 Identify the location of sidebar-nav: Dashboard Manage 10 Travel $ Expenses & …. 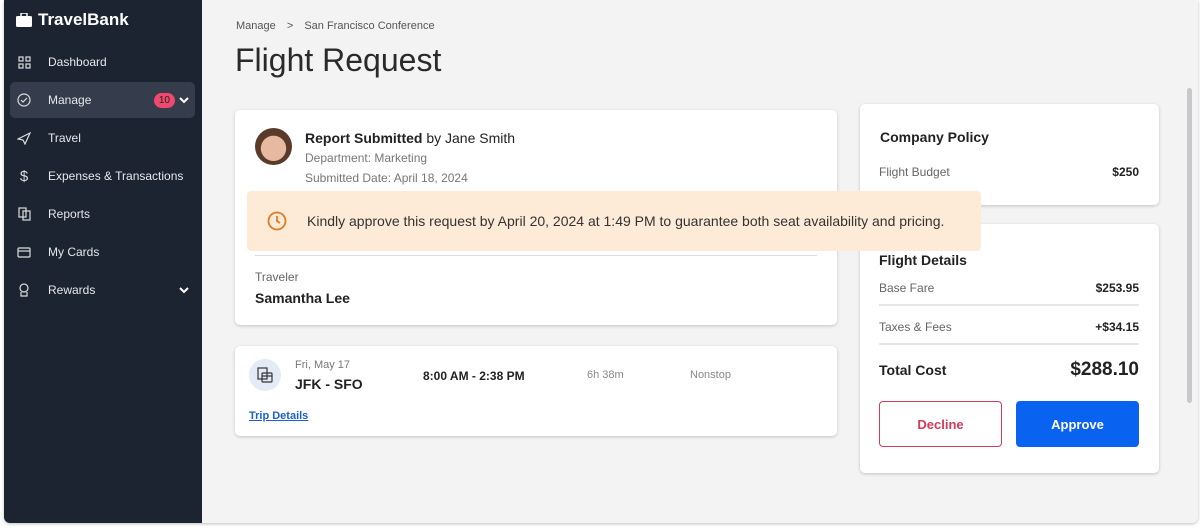
(102, 177).